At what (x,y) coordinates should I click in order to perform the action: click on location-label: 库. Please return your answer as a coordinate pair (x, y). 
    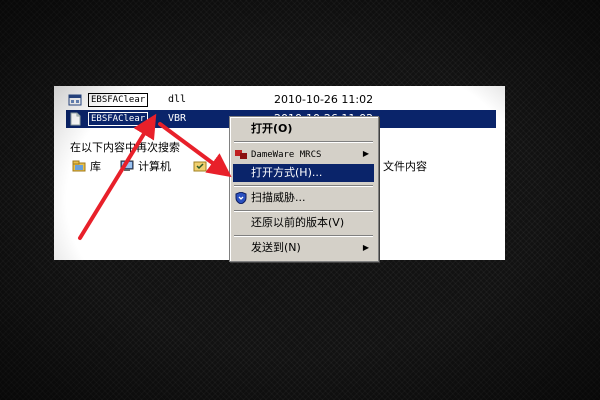
    Looking at the image, I should click on (95, 166).